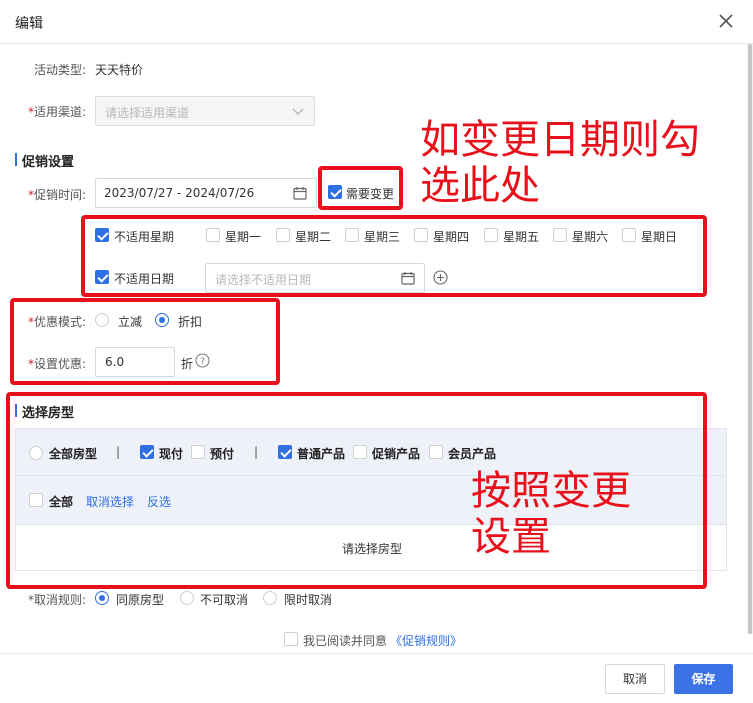  What do you see at coordinates (190, 322) in the screenshot?
I see `discount-mode-discount-label: 折扣` at bounding box center [190, 322].